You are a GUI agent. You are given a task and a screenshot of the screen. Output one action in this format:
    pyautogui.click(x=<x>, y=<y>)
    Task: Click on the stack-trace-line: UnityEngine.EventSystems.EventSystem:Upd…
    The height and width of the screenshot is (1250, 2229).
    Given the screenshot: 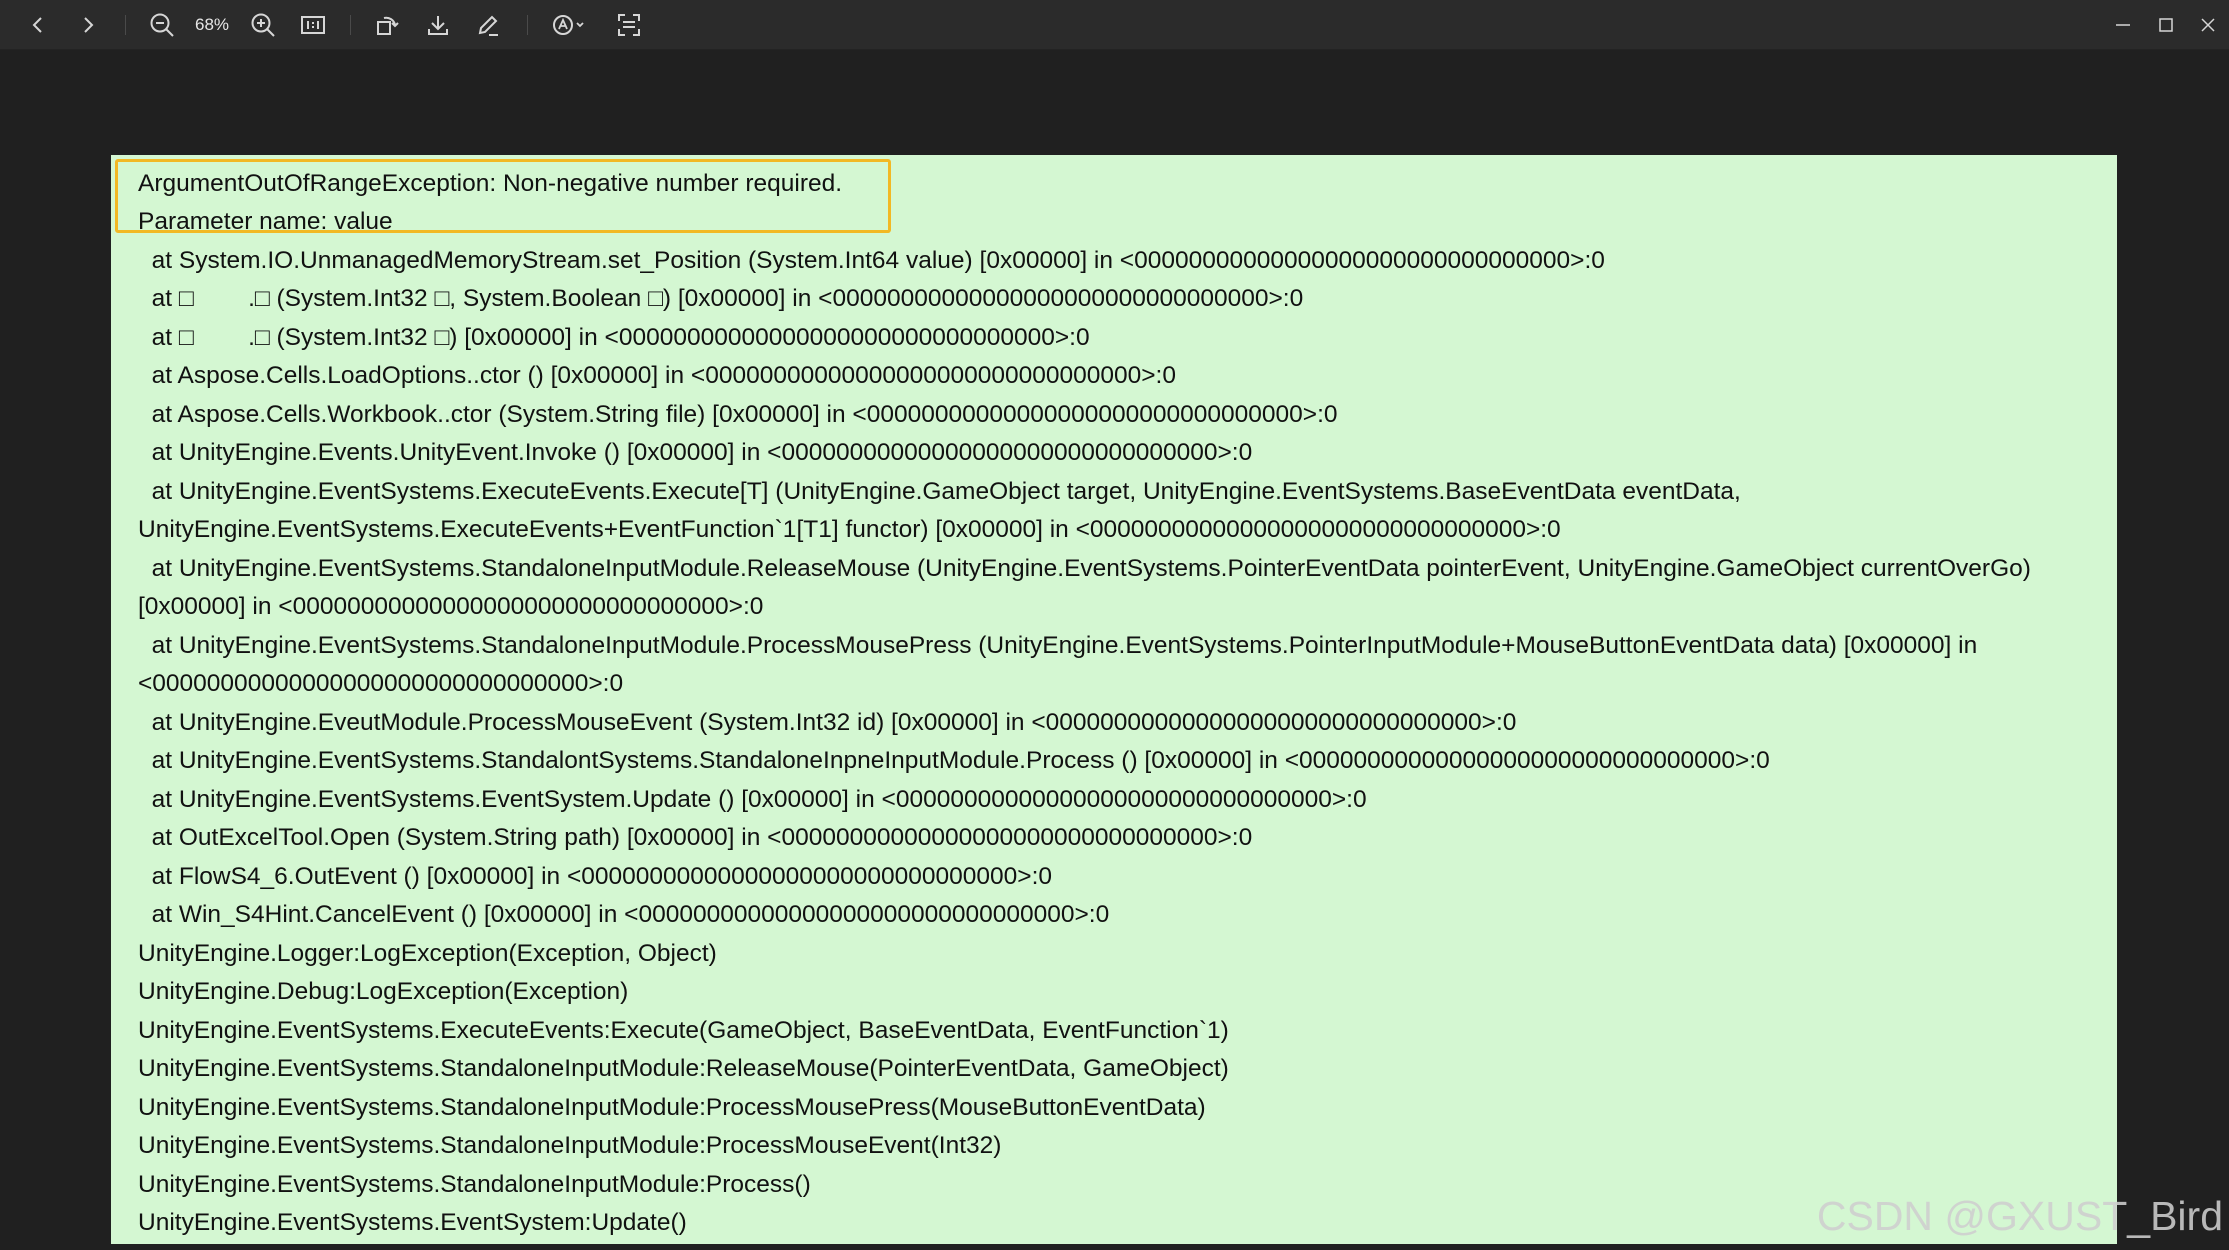 What is the action you would take?
    pyautogui.click(x=412, y=1222)
    